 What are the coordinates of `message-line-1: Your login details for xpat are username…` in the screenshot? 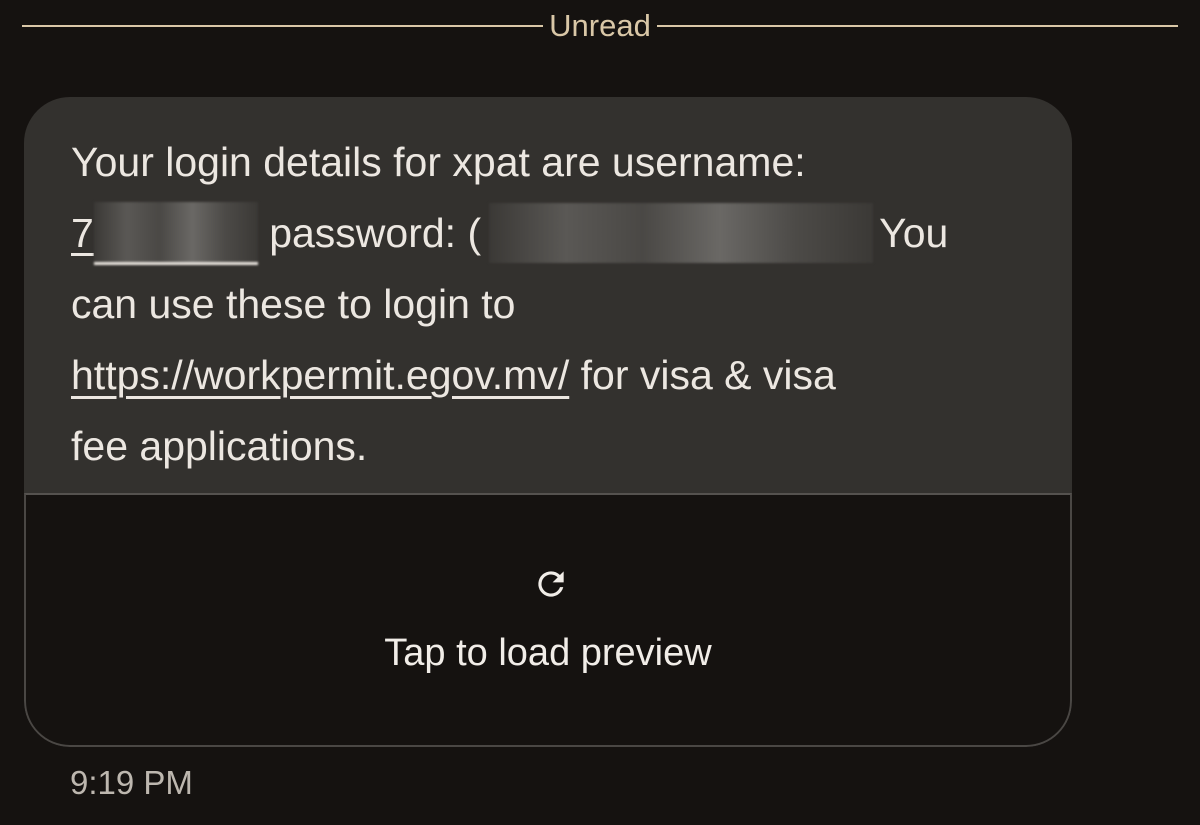 It's located at (438, 162).